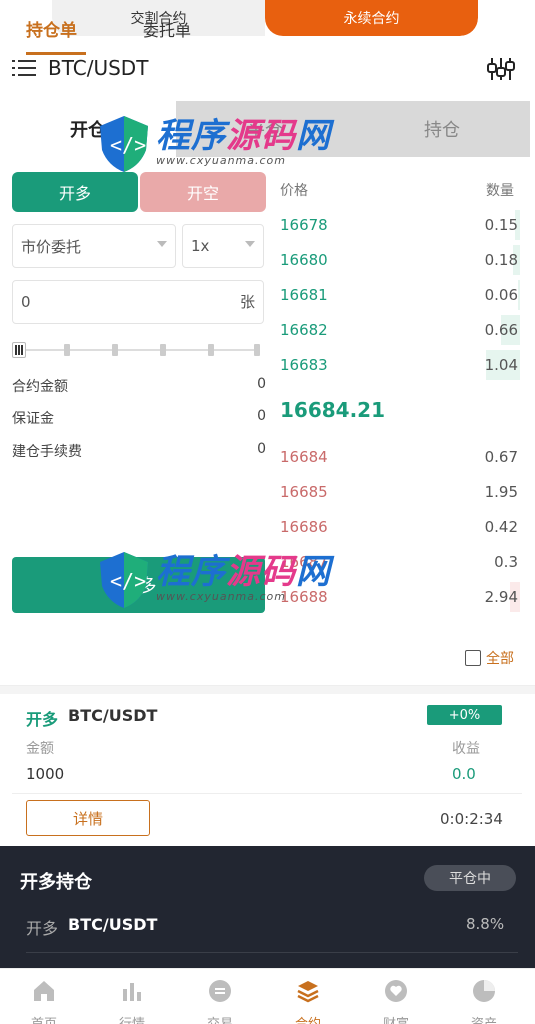  Describe the element at coordinates (272, 952) in the screenshot. I see `popup-divider` at that location.